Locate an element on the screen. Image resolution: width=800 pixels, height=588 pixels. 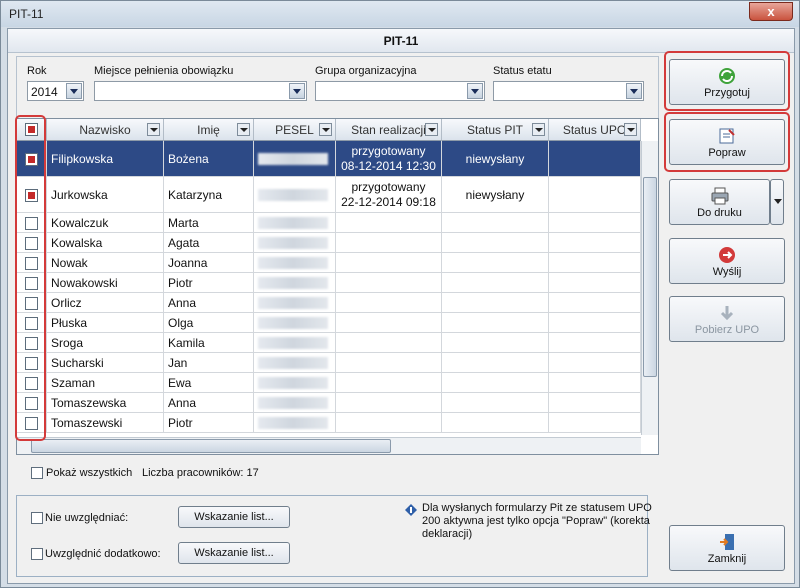
table-row: Sucharski Jan is located at coordinates (329, 363).